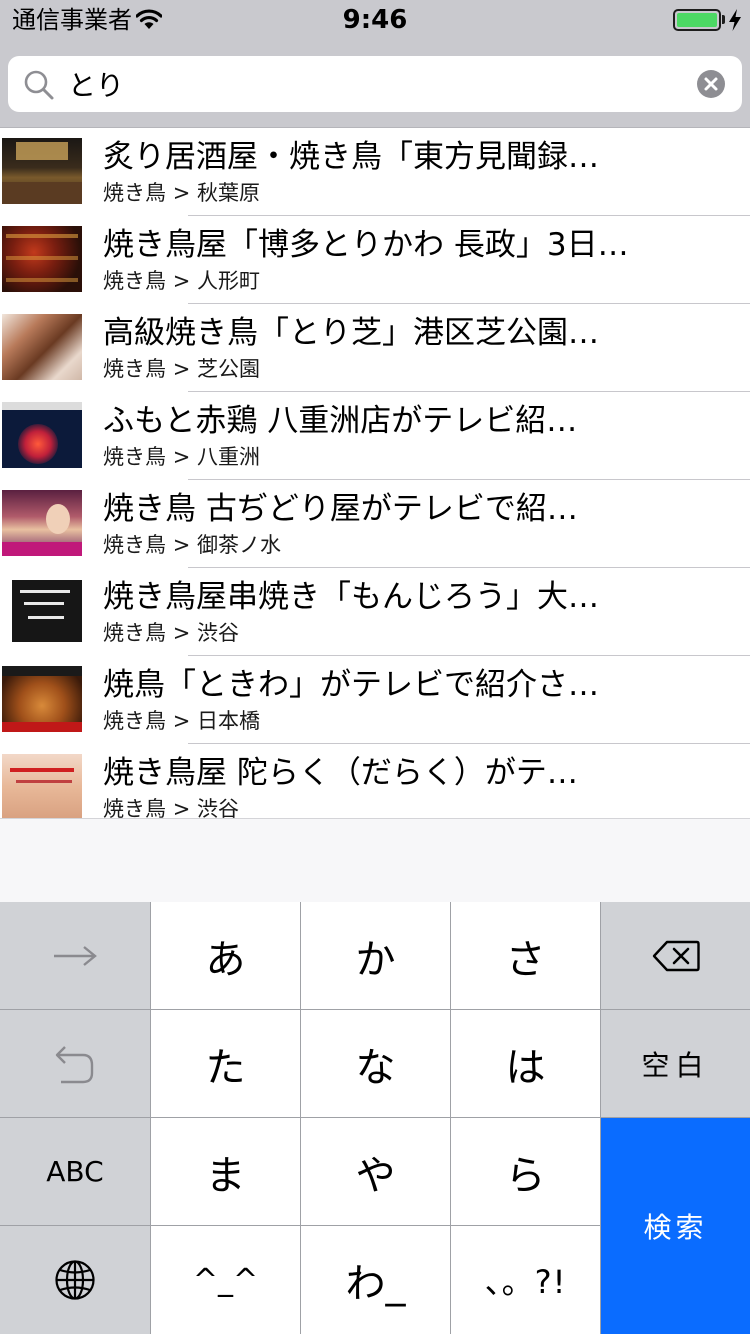  I want to click on result-area: 日本橋, so click(228, 721).